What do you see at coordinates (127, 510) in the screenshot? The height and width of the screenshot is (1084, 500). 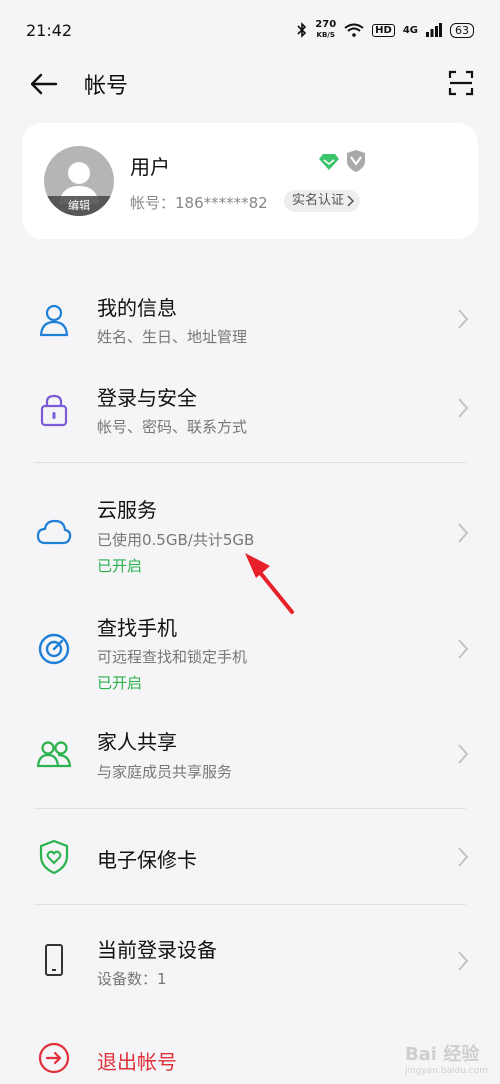 I see `menu-title: 云服务` at bounding box center [127, 510].